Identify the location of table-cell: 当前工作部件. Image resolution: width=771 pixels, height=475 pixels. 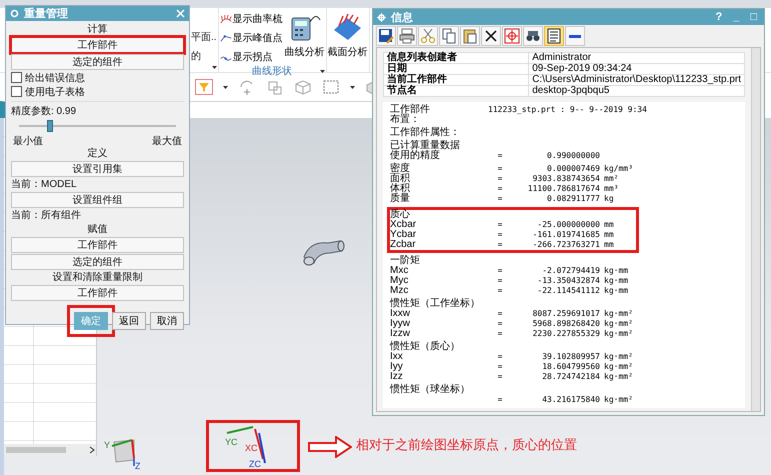
(456, 80).